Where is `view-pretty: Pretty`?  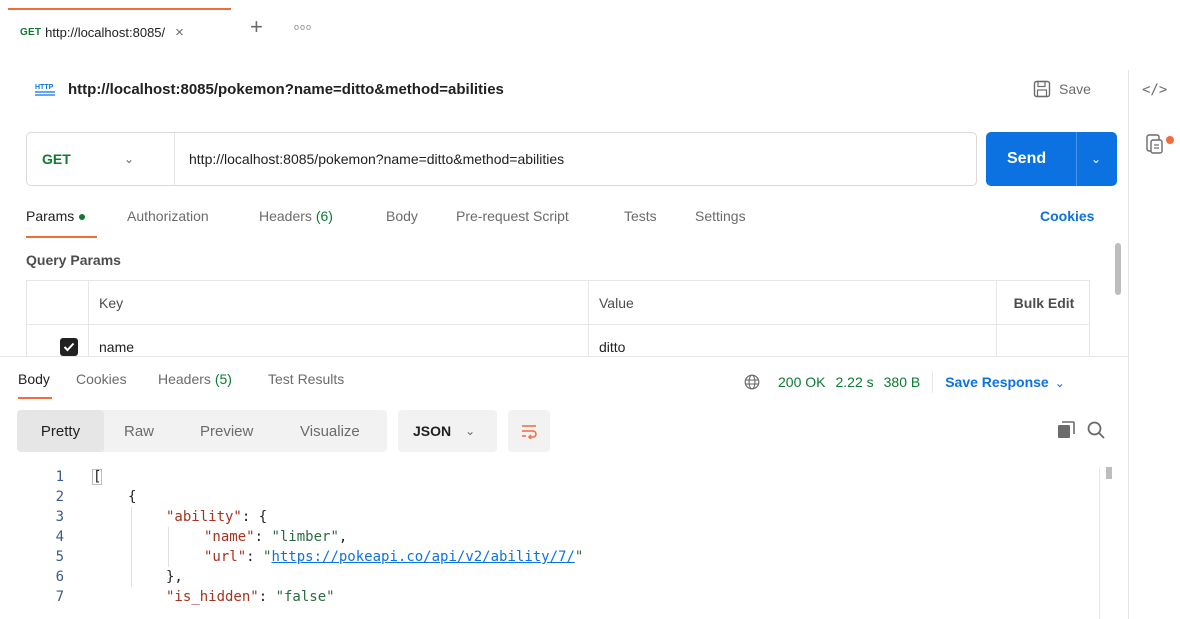
view-pretty: Pretty is located at coordinates (60, 431).